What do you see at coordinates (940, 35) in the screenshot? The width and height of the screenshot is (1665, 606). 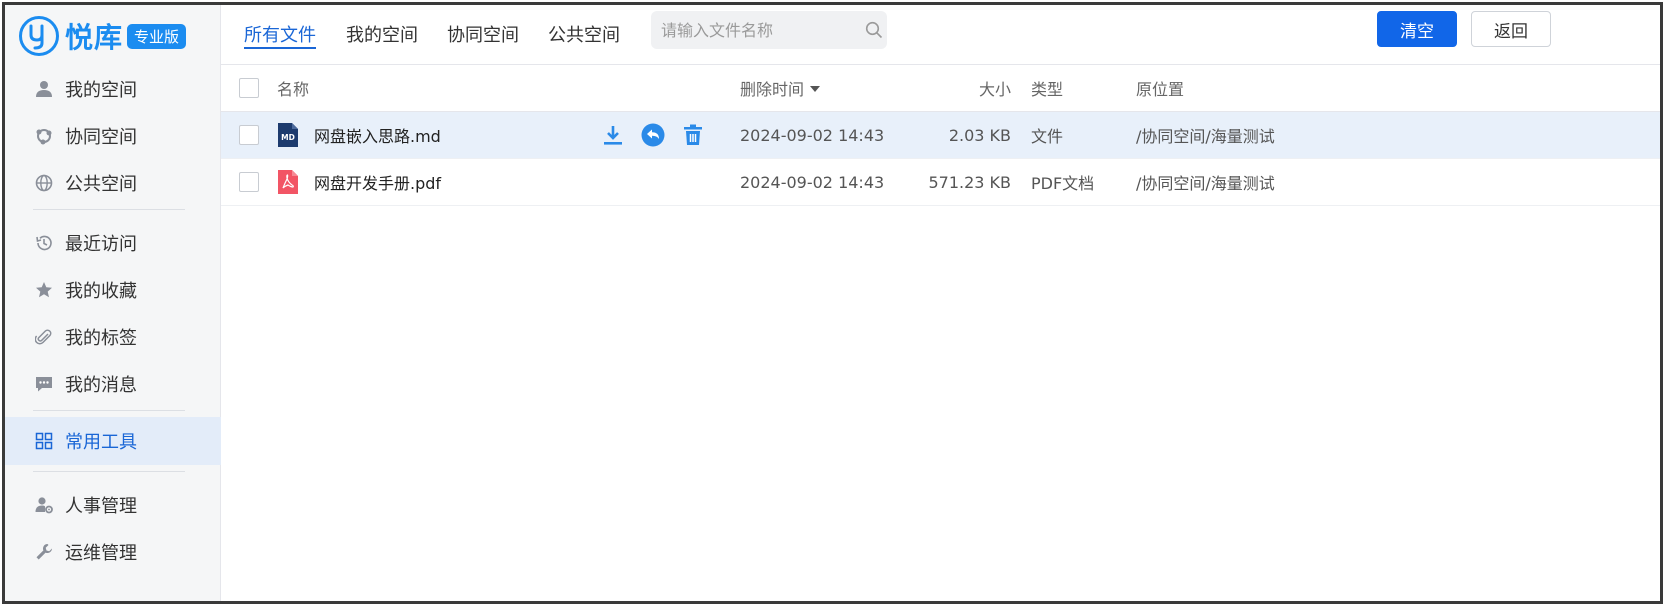 I see `top-bar: 所有文件 我的空间 协同空间 公共空间 清空 返回` at bounding box center [940, 35].